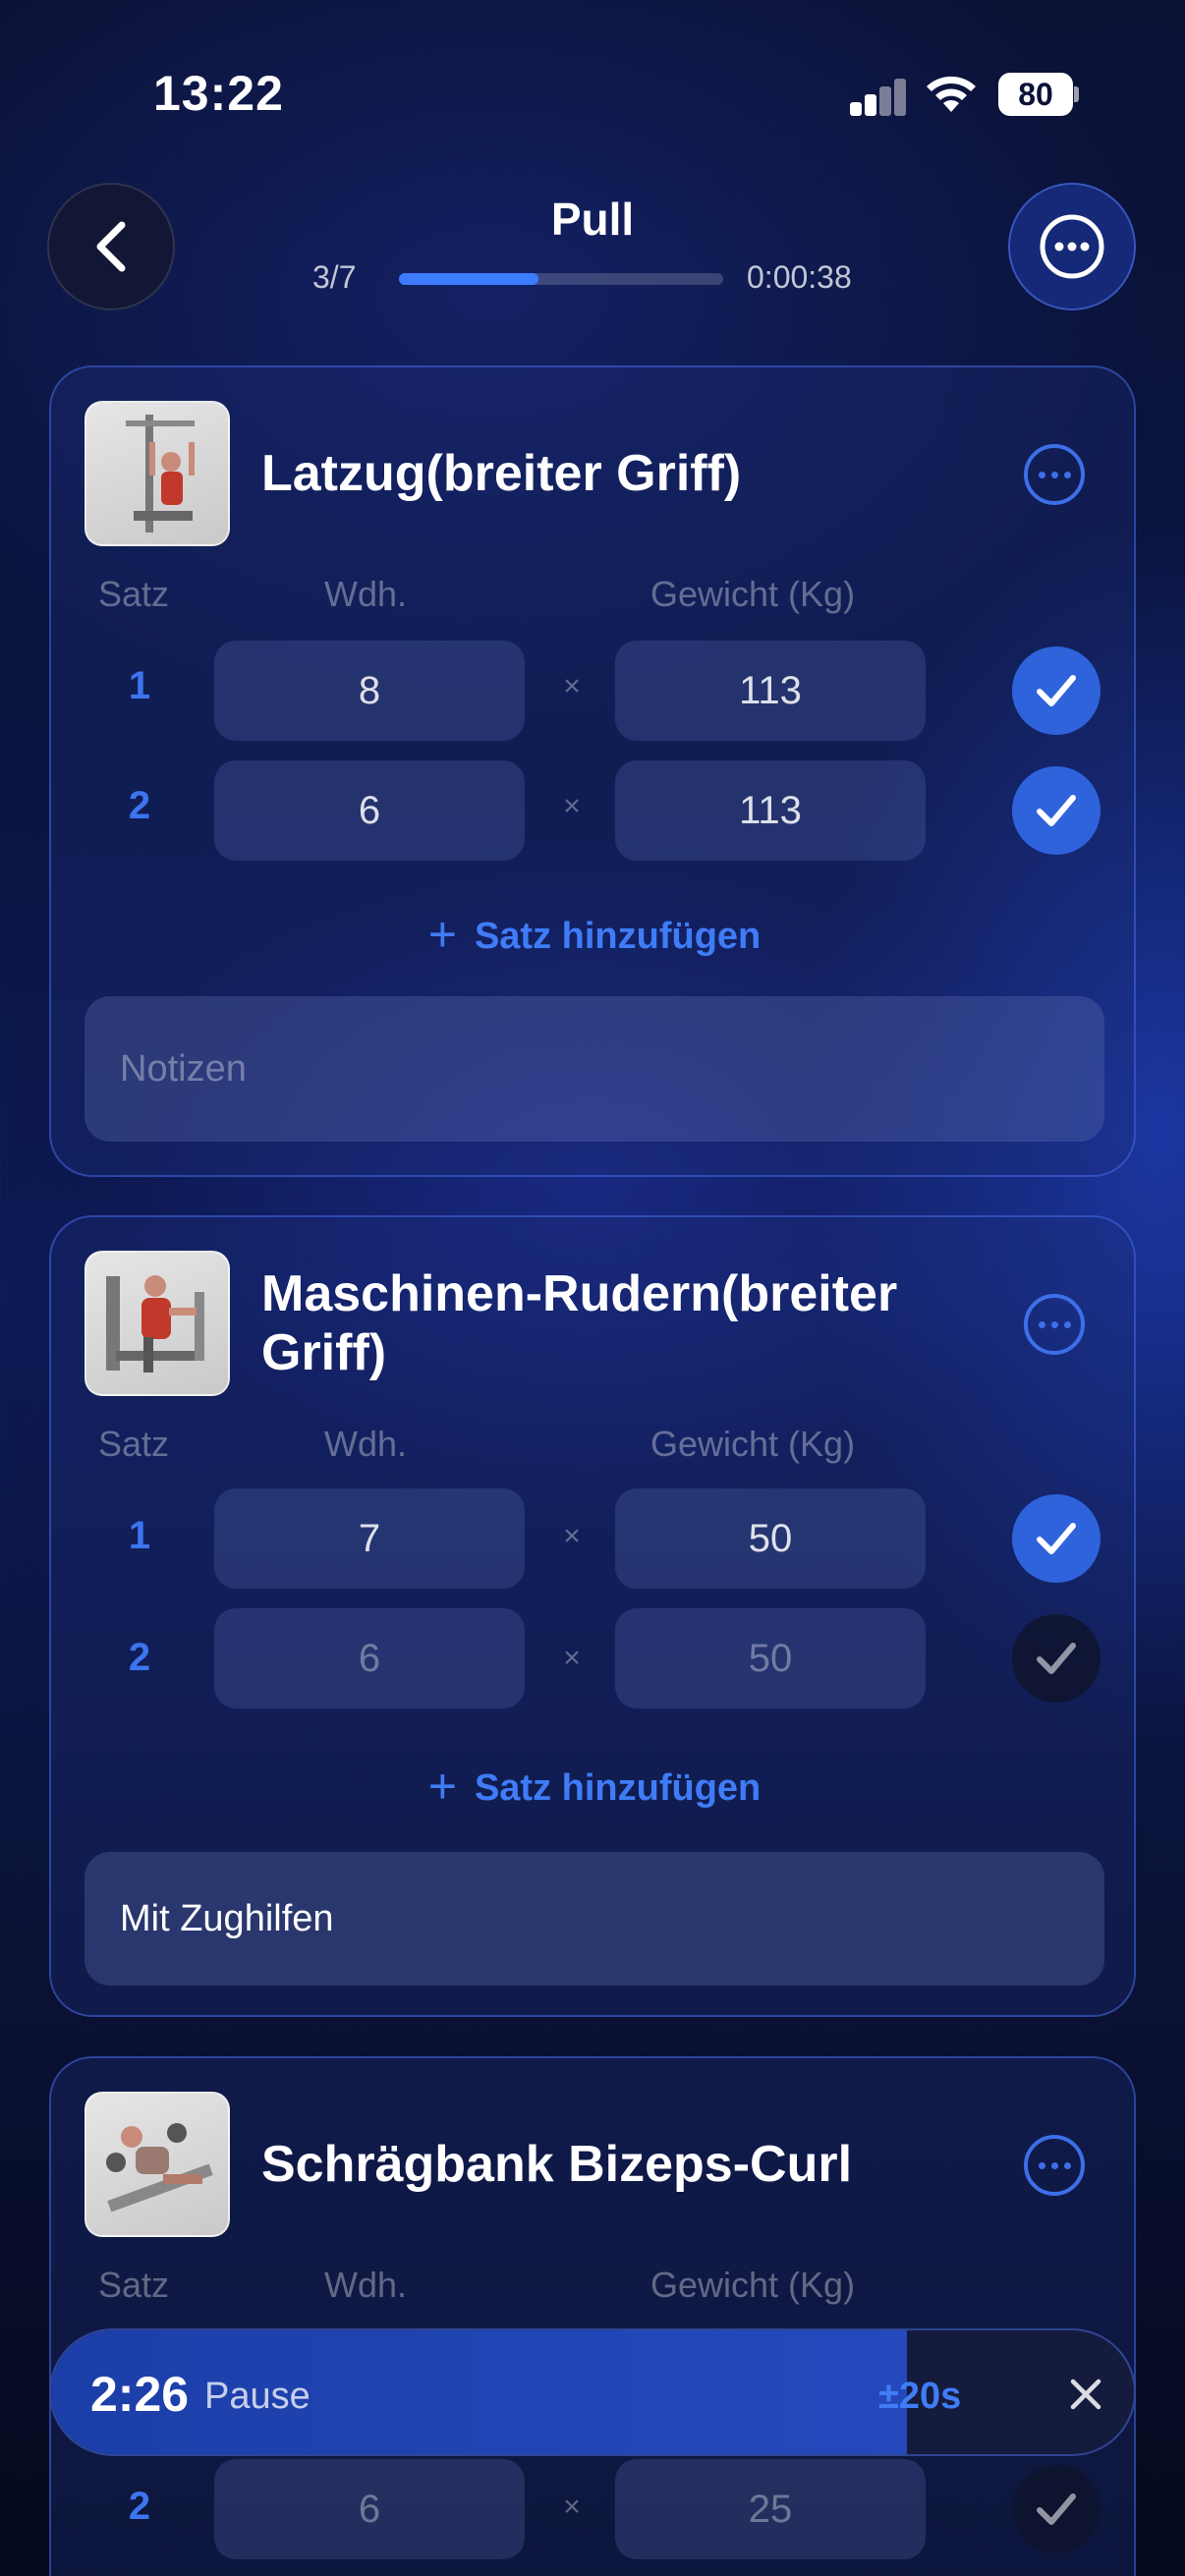  Describe the element at coordinates (370, 691) in the screenshot. I see `reps-input: 8` at that location.